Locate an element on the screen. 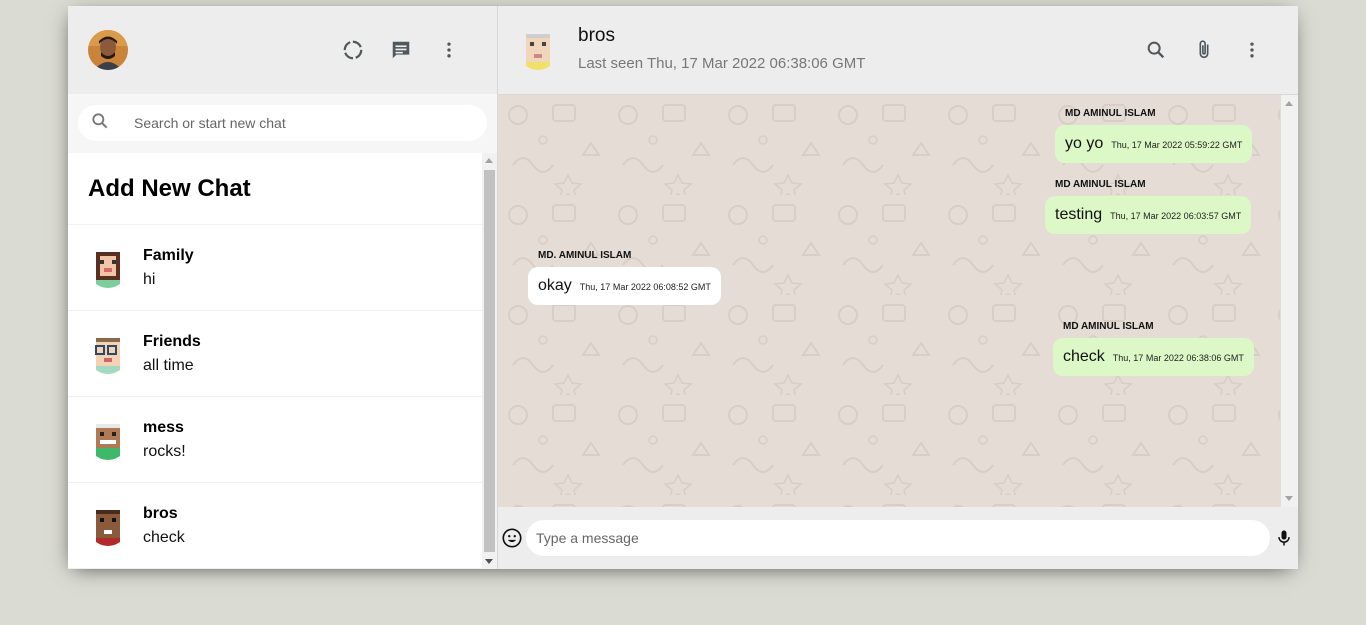 This screenshot has width=1366, height=625. pixel-avatar-woman-brown-hair is located at coordinates (108, 267).